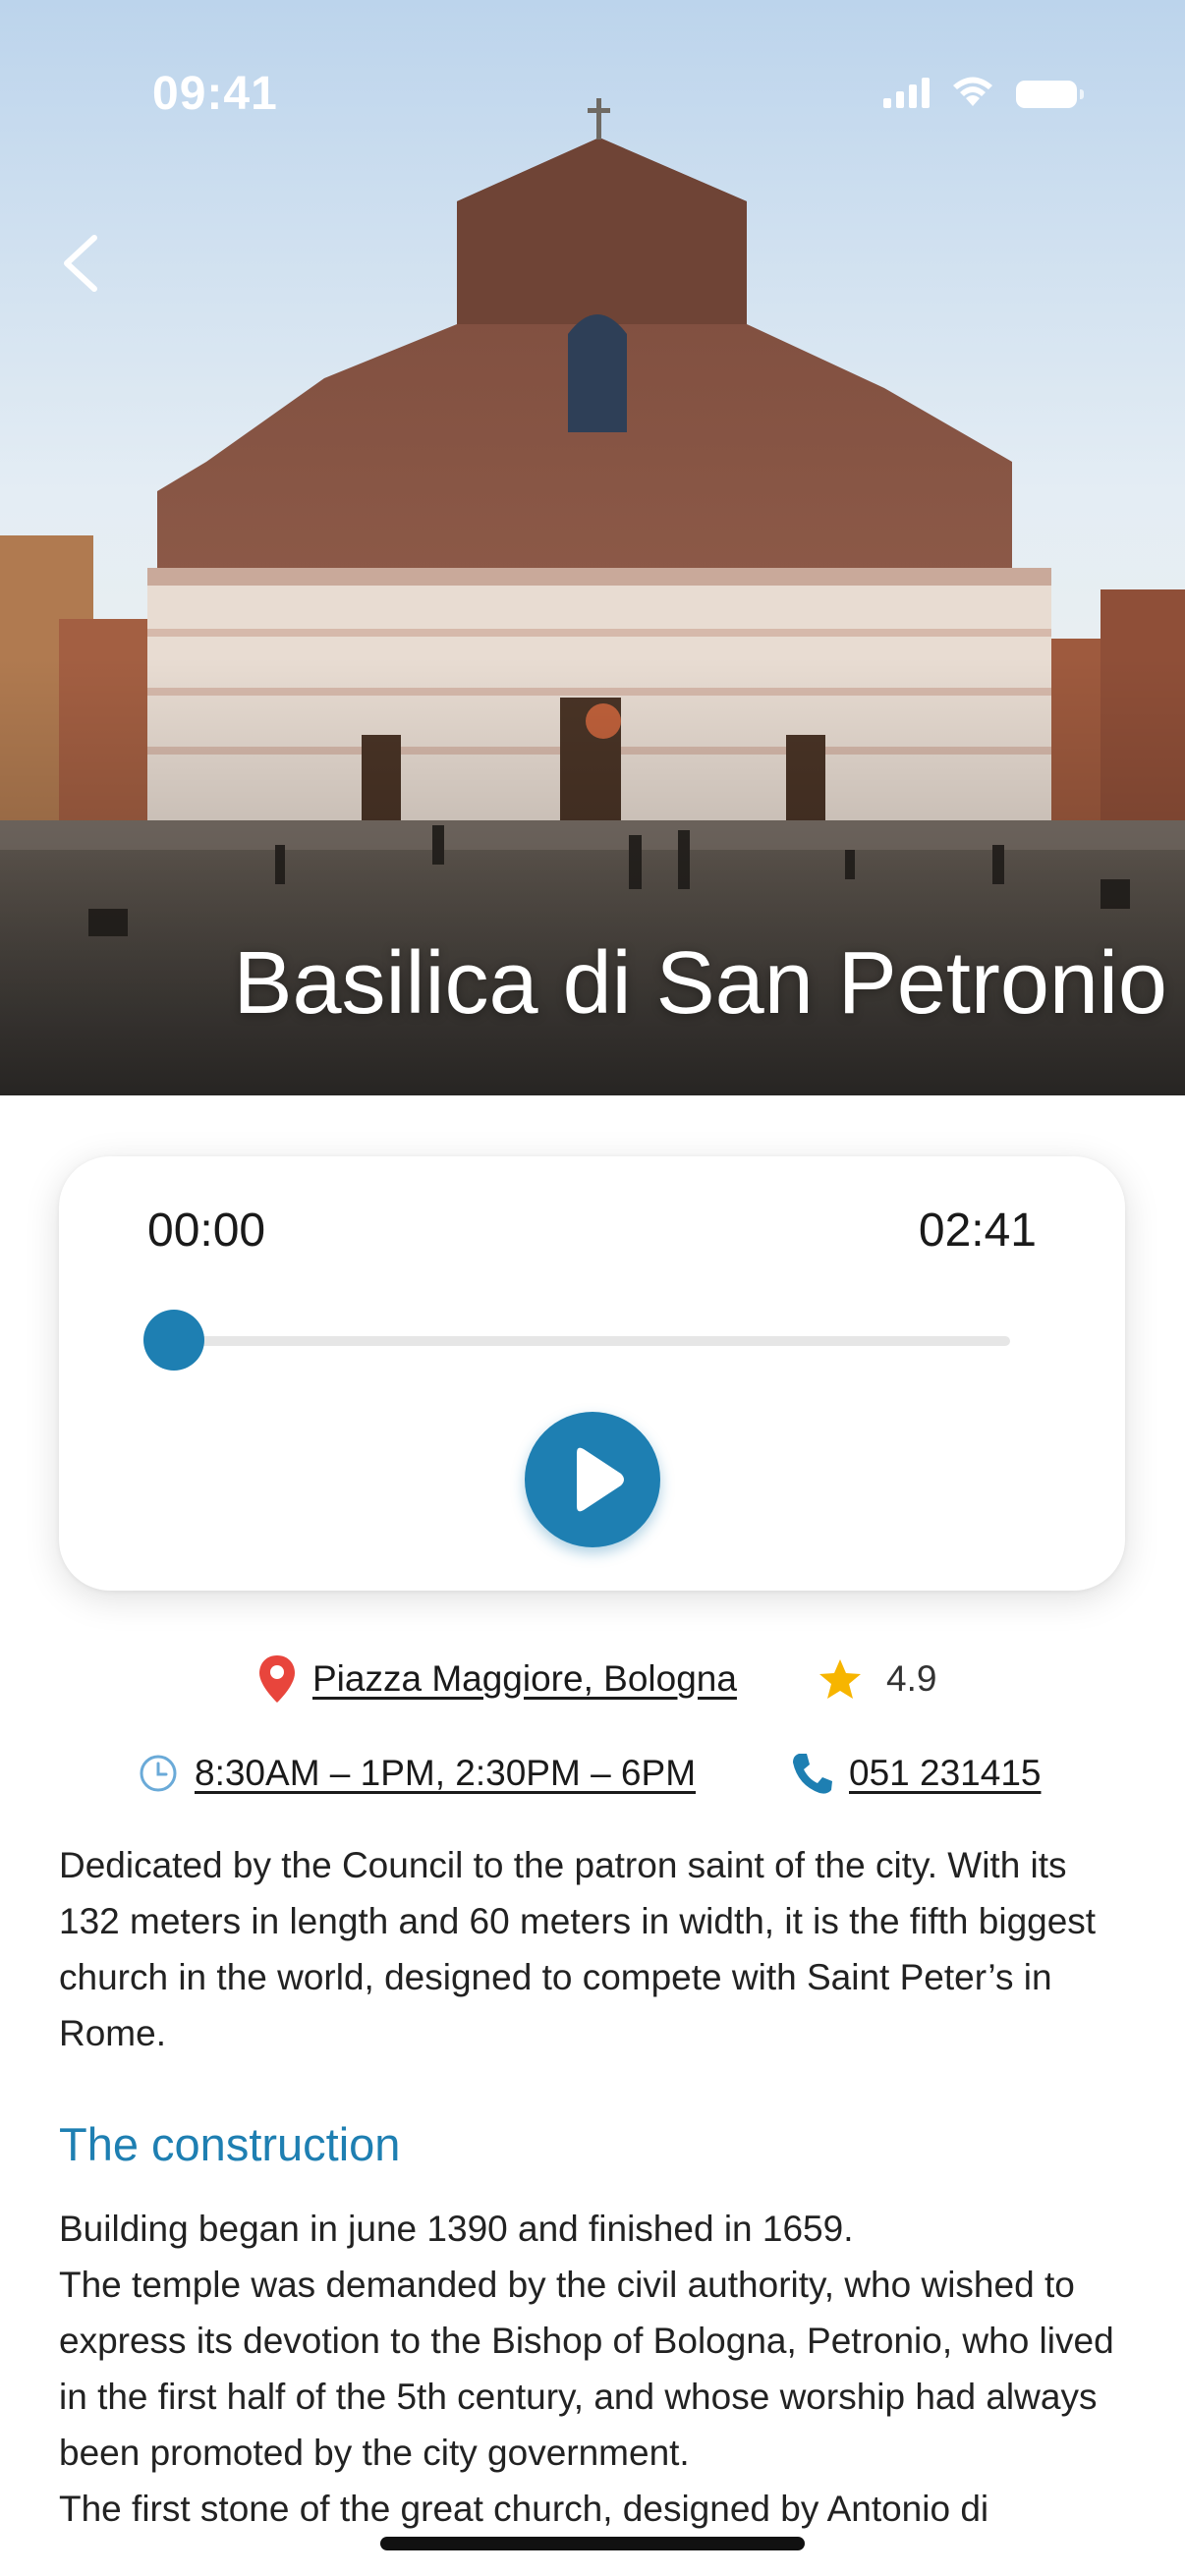  Describe the element at coordinates (207, 1230) in the screenshot. I see `current-time: 00:00` at that location.